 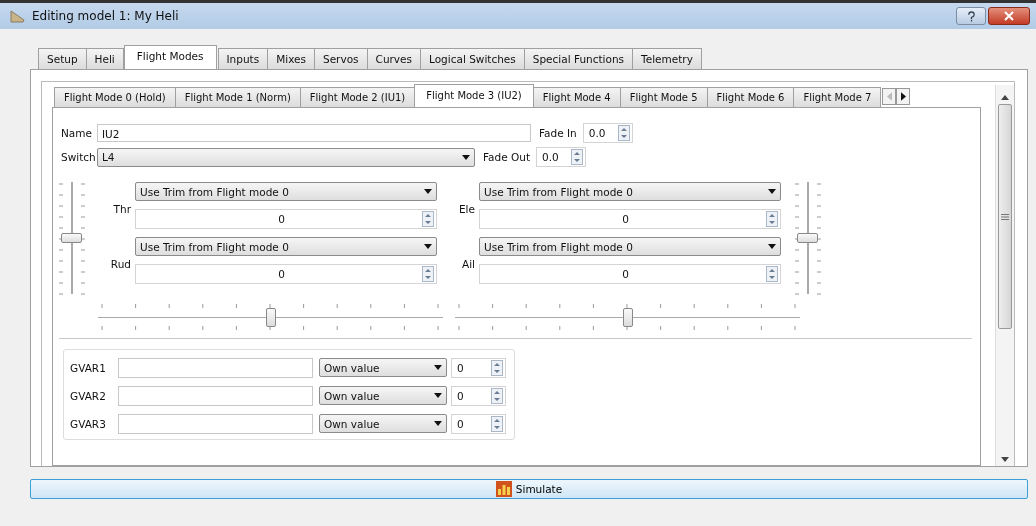 I want to click on tab: Curves, so click(x=393, y=58).